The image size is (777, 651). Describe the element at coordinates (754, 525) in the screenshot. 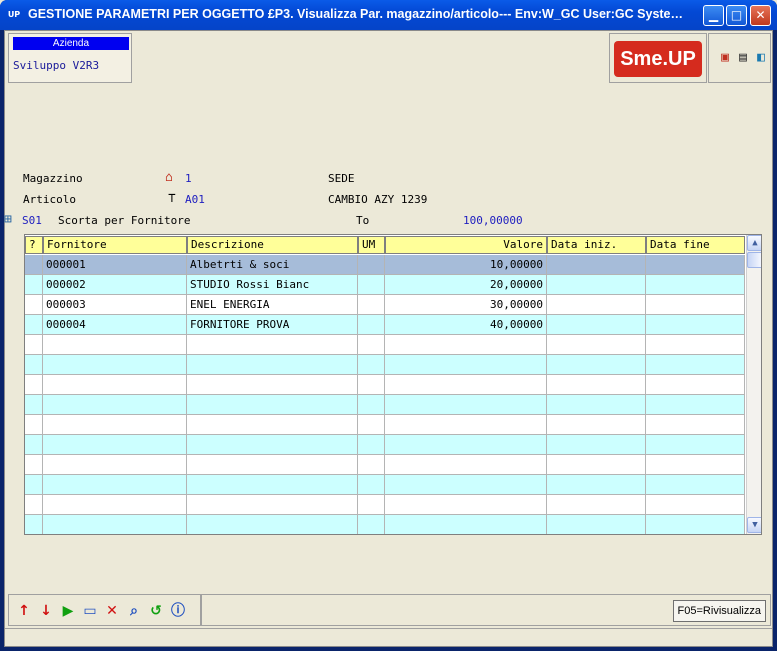

I see `scroll-down-icon: ▼` at that location.